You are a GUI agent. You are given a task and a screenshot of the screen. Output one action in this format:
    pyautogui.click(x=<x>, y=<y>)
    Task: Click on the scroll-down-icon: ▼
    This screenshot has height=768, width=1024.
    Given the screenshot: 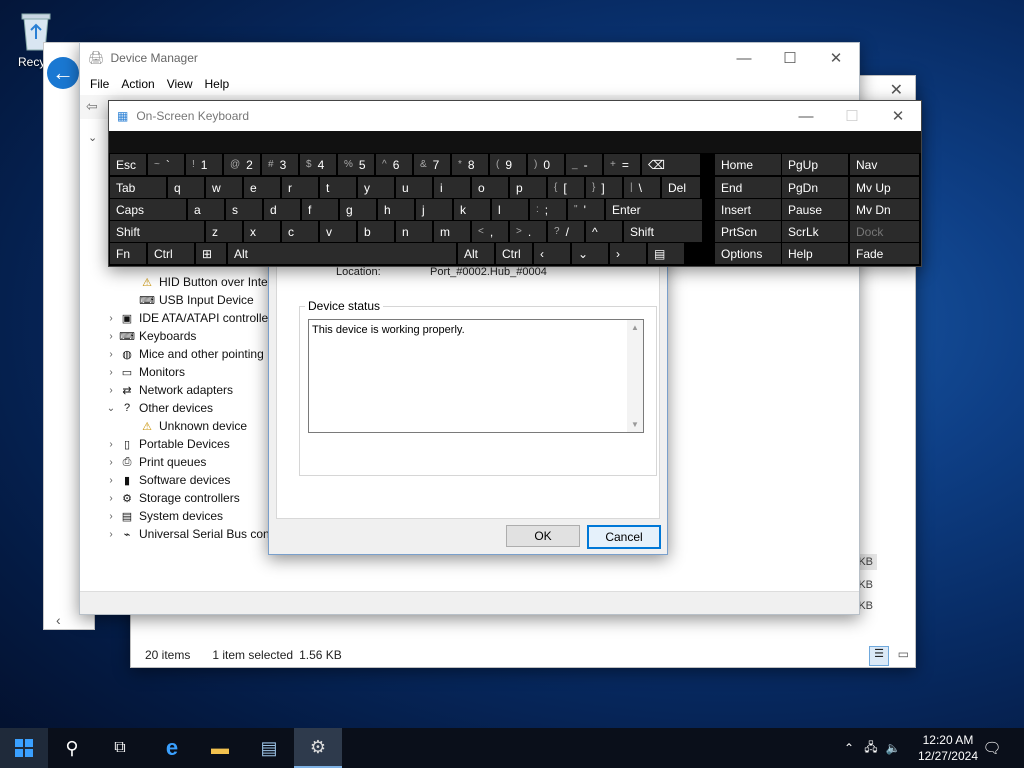 What is the action you would take?
    pyautogui.click(x=635, y=424)
    